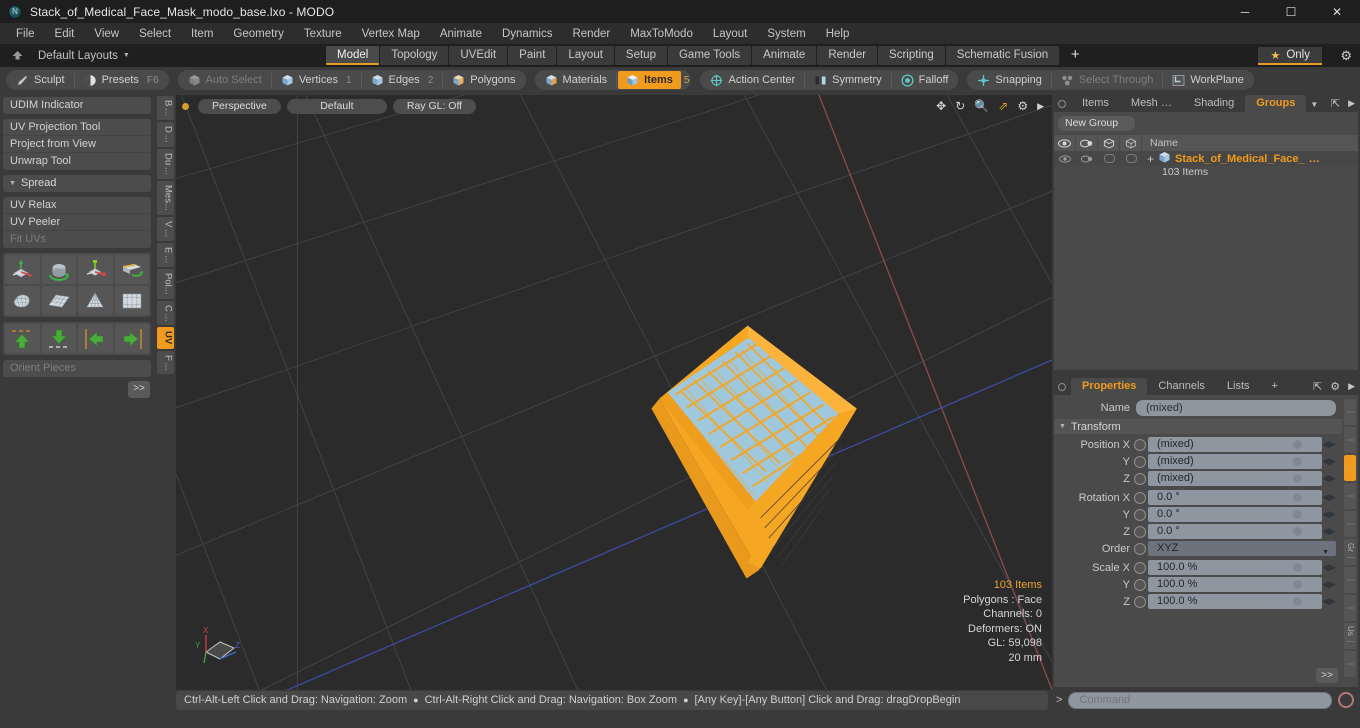  What do you see at coordinates (225, 80) in the screenshot?
I see `auto-select-button: Auto Select` at bounding box center [225, 80].